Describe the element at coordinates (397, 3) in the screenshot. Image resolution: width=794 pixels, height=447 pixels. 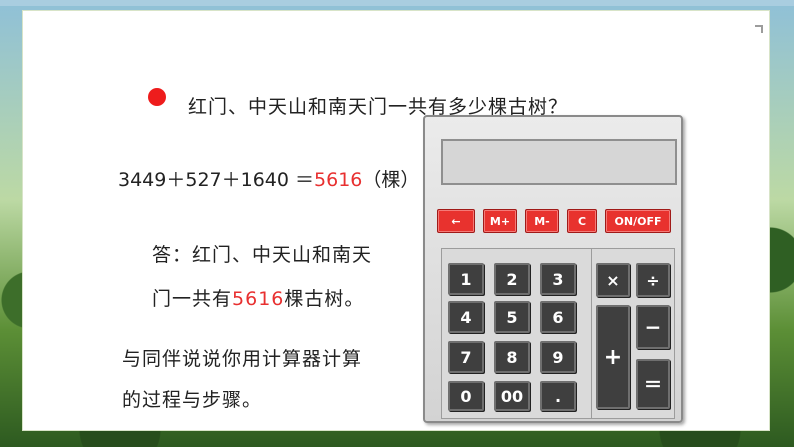
I see `top-border` at that location.